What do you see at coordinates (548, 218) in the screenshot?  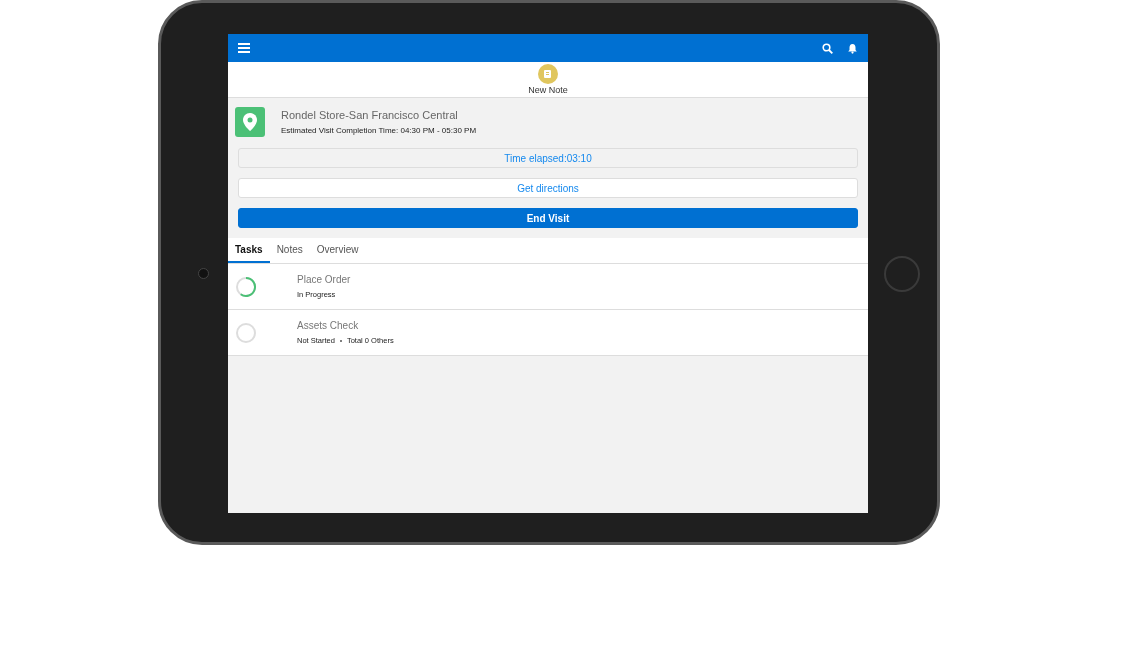 I see `end-visit-button: End Visit` at bounding box center [548, 218].